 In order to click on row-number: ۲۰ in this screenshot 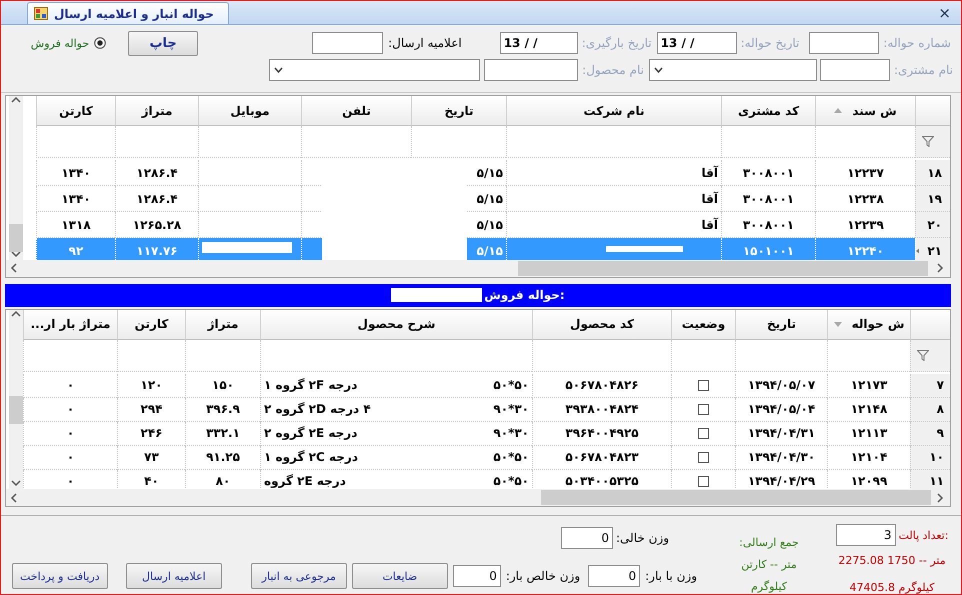, I will do `click(934, 225)`.